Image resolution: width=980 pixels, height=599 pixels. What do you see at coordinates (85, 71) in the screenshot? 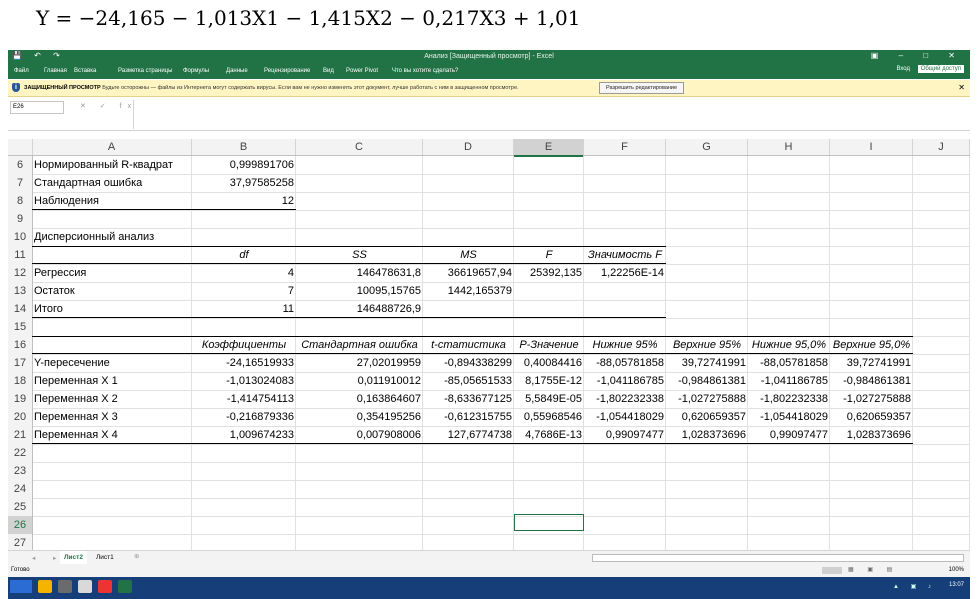
I see `ribbon-tab: Вставка` at bounding box center [85, 71].